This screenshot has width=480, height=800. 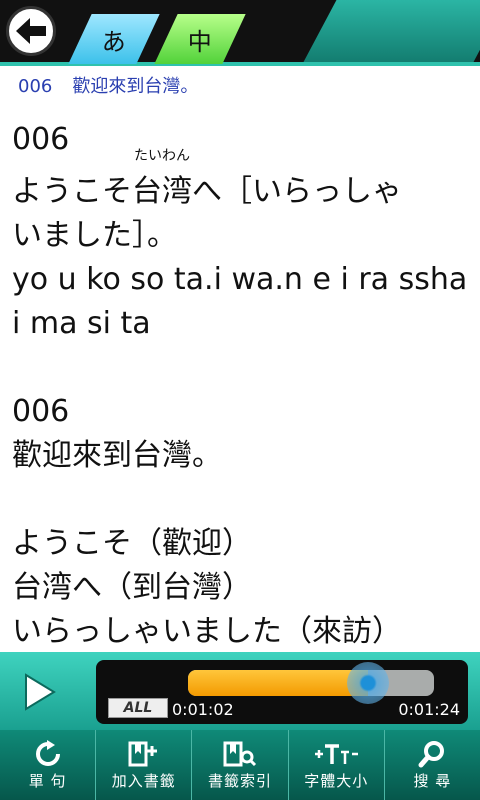 I want to click on romaji-line-2: i ma si ta, so click(x=81, y=323).